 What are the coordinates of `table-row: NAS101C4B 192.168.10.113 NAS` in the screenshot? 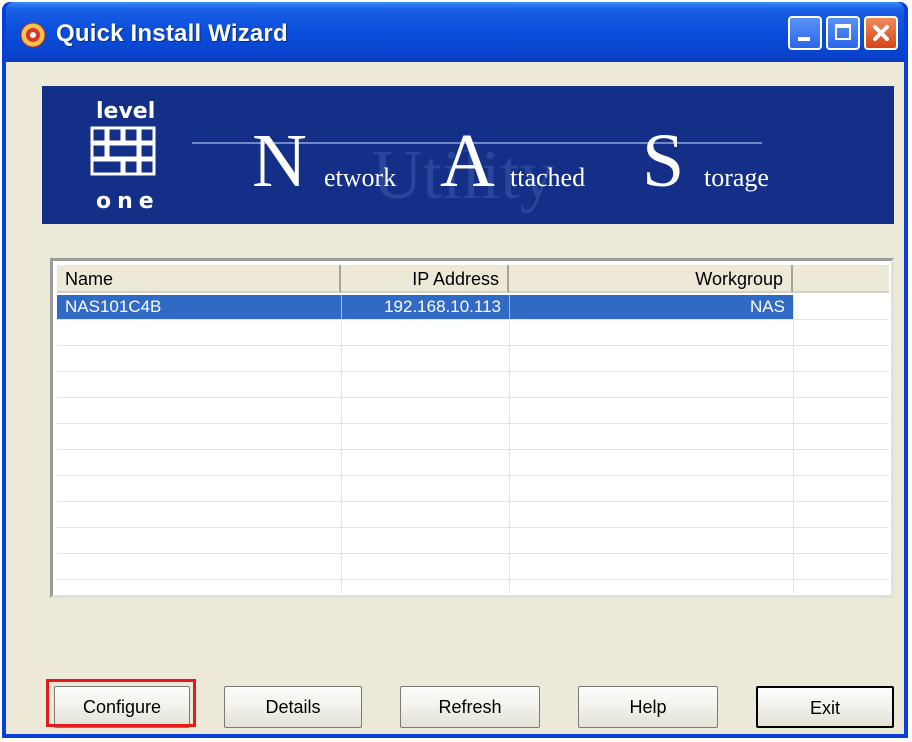 It's located at (425, 307).